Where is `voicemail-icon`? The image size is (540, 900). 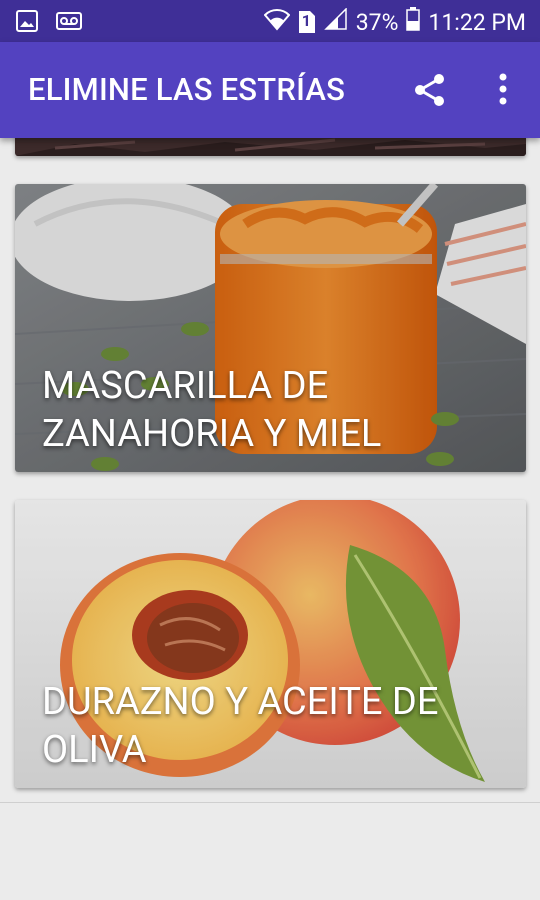
voicemail-icon is located at coordinates (69, 23).